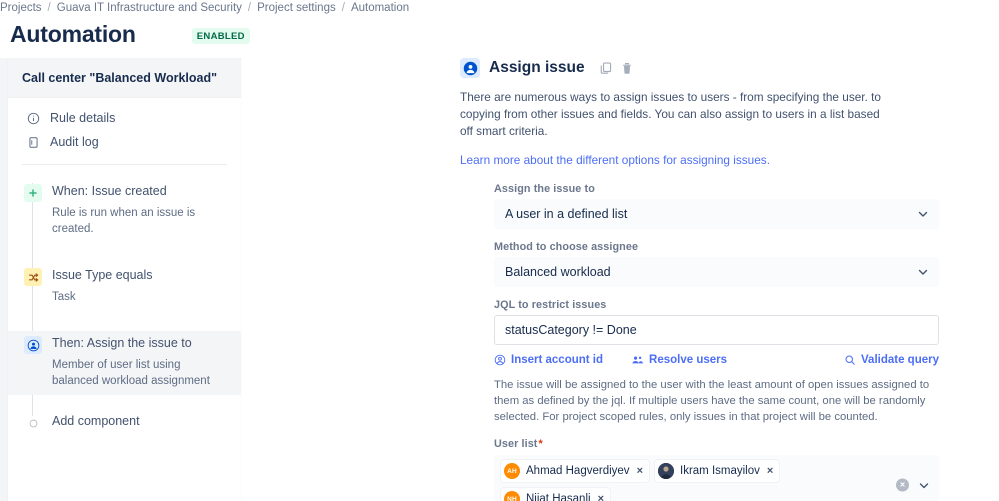 The width and height of the screenshot is (999, 501). I want to click on condition-icon, so click(33, 277).